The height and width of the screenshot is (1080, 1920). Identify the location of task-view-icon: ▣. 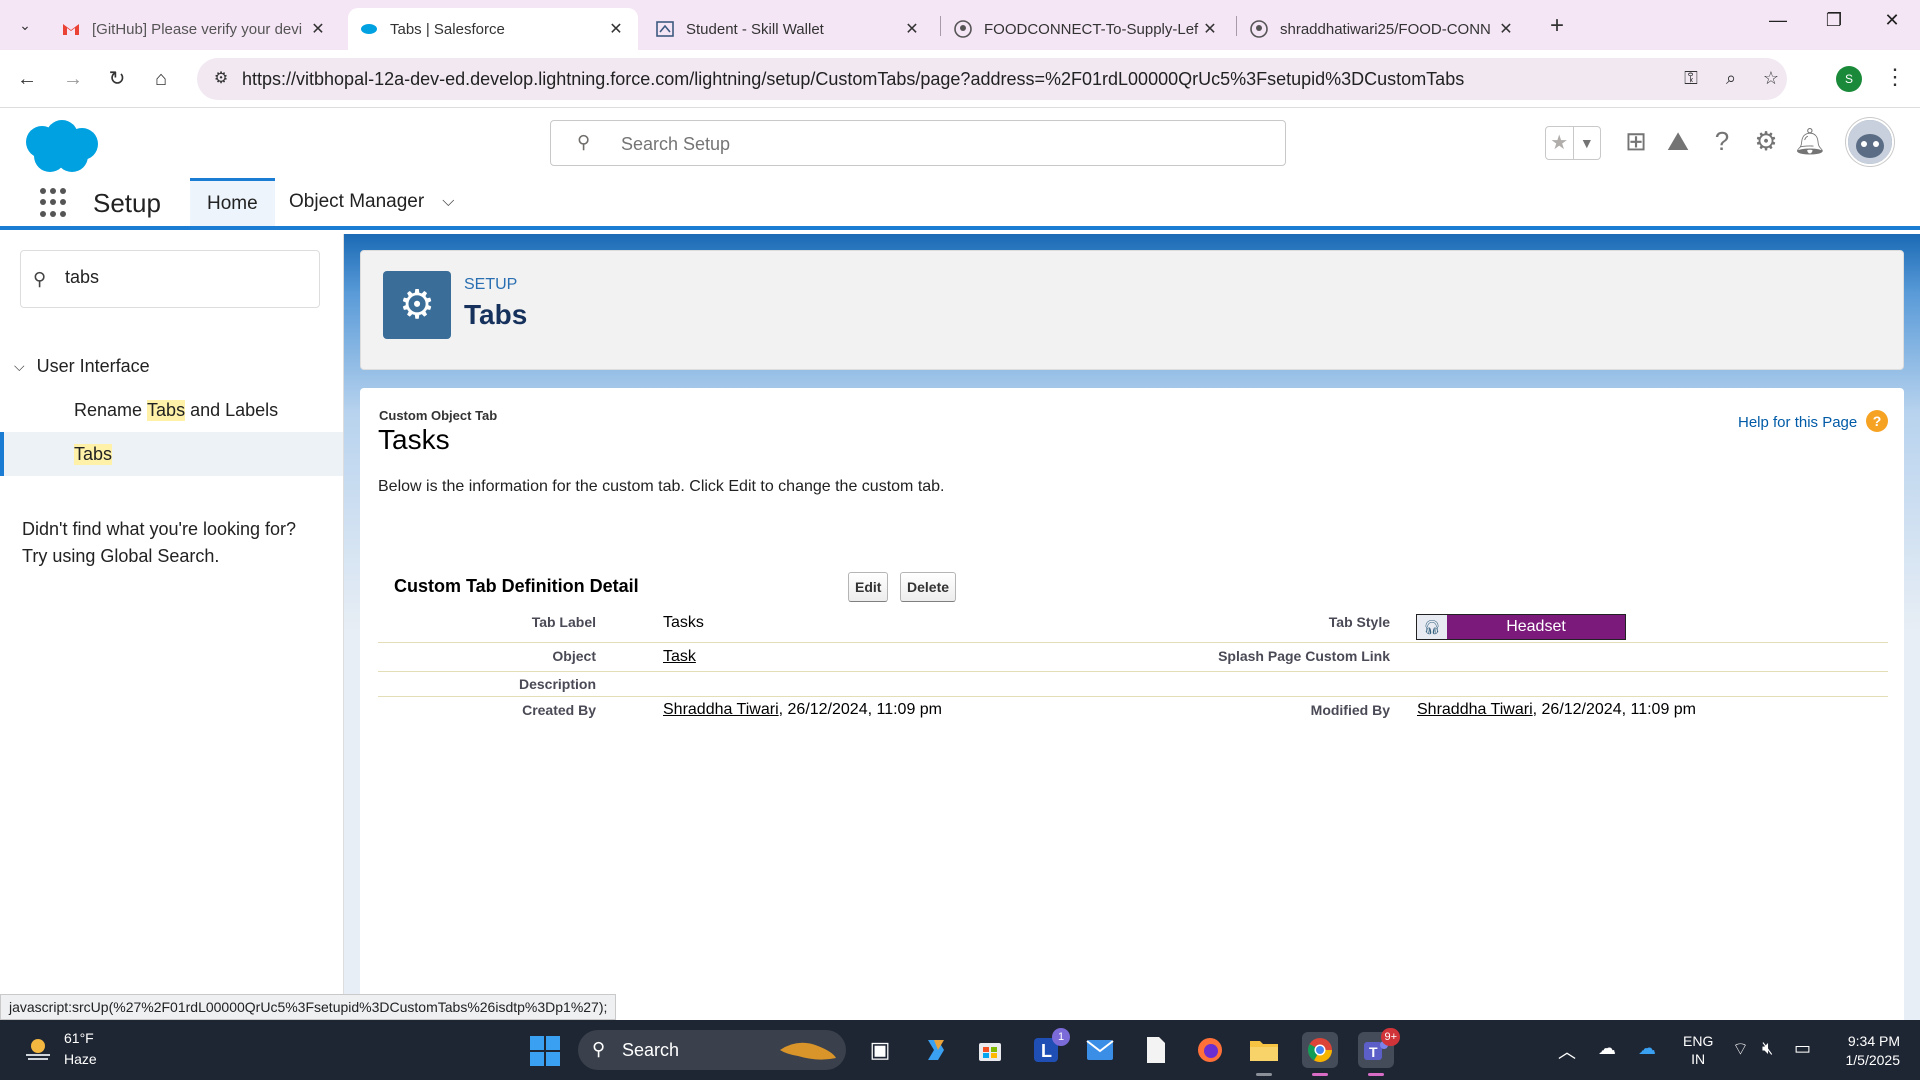
(880, 1050).